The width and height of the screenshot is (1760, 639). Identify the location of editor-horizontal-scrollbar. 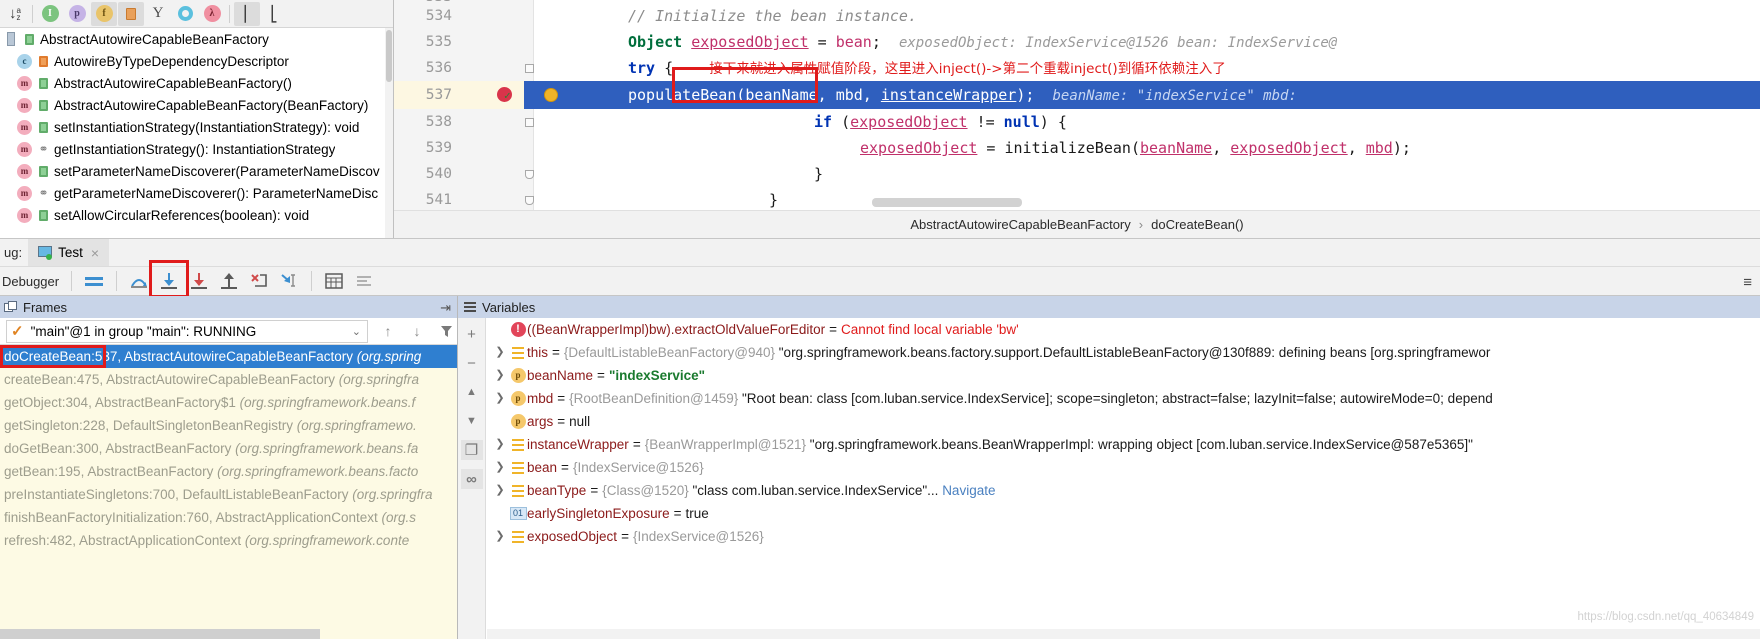
(947, 202).